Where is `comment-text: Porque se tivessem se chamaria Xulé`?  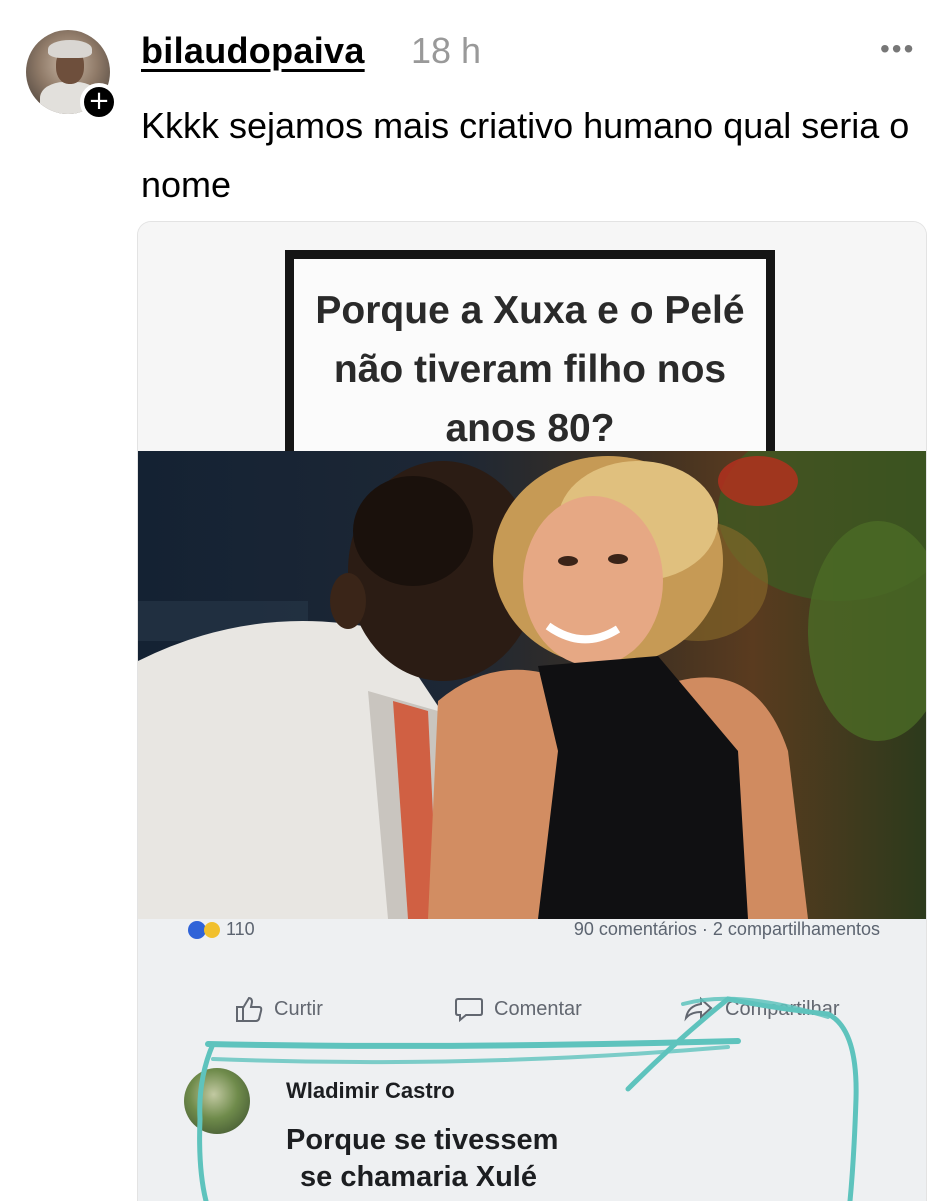 comment-text: Porque se tivessem se chamaria Xulé is located at coordinates (422, 1159).